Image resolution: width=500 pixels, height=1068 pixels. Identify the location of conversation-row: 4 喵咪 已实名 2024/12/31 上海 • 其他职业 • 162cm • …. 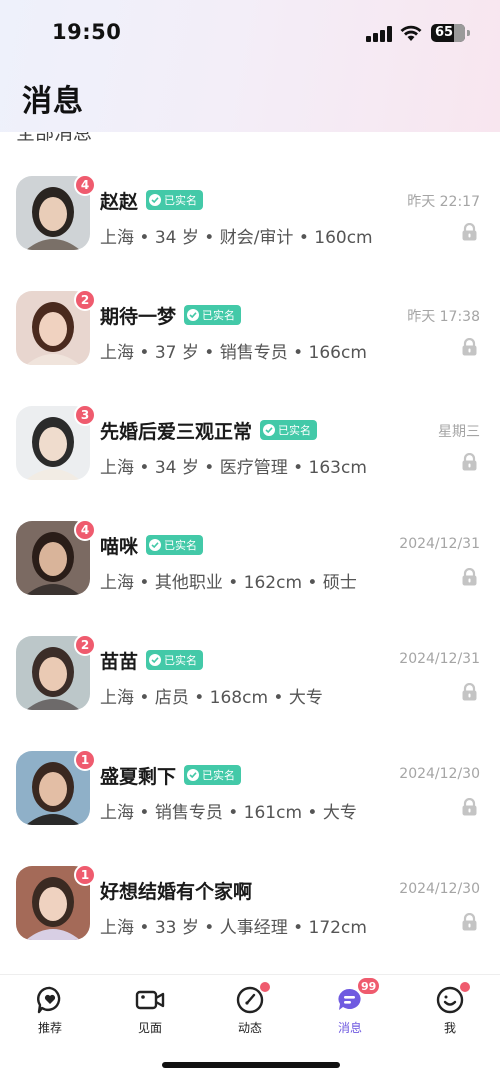
(250, 555).